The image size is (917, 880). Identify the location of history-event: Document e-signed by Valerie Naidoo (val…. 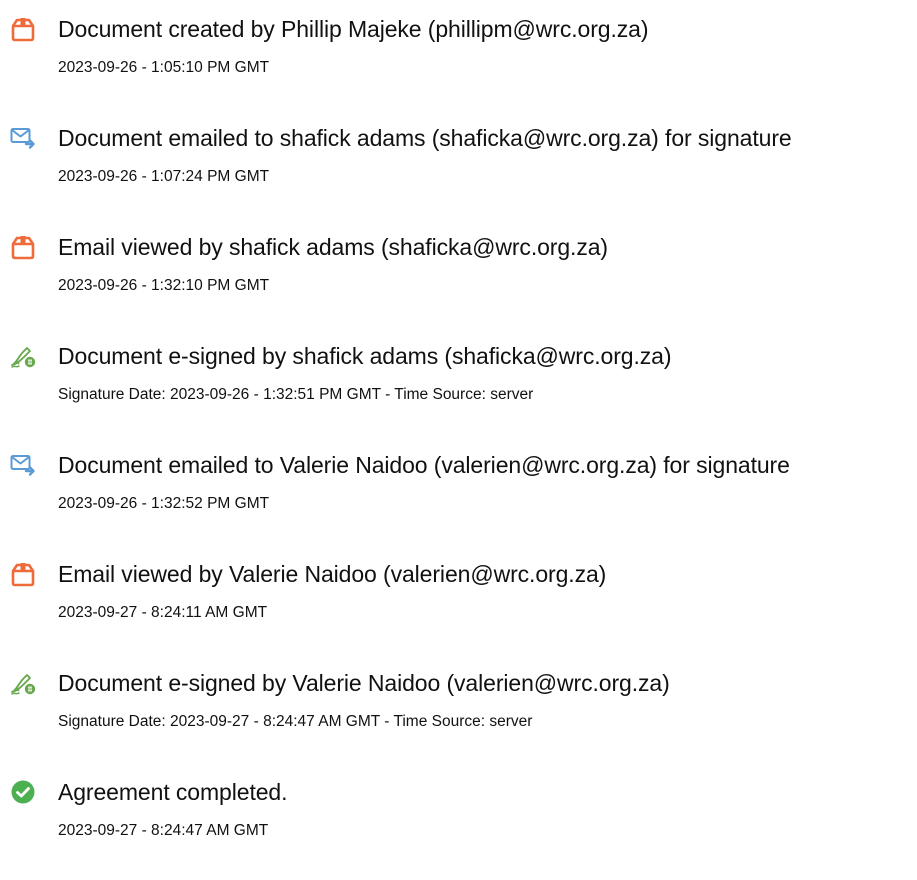
(458, 708).